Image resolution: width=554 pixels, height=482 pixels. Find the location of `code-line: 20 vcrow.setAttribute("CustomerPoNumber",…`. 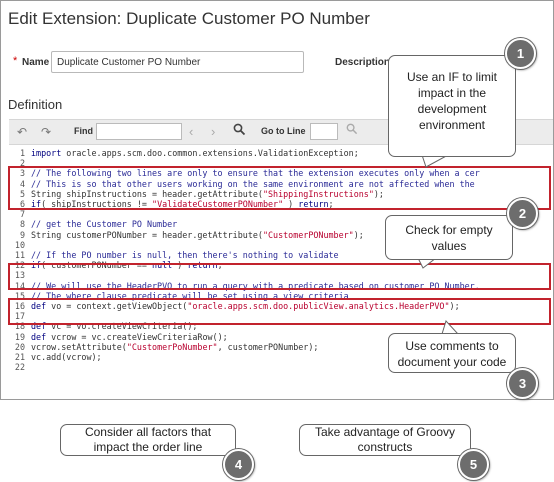

code-line: 20 vcrow.setAttribute("CustomerPoNumber",… is located at coordinates (164, 346).